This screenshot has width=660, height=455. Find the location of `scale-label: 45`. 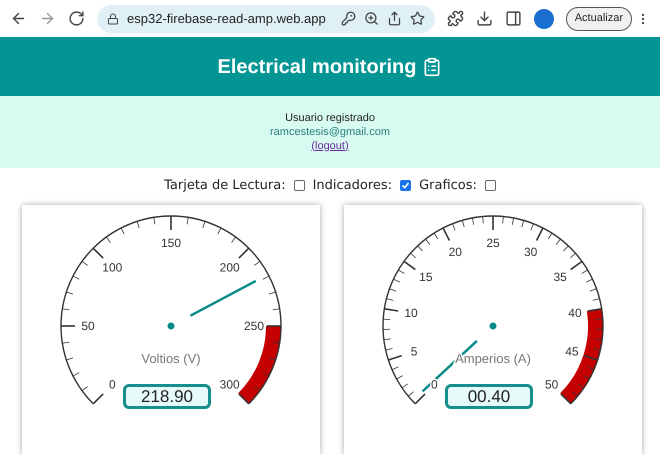

scale-label: 45 is located at coordinates (572, 351).